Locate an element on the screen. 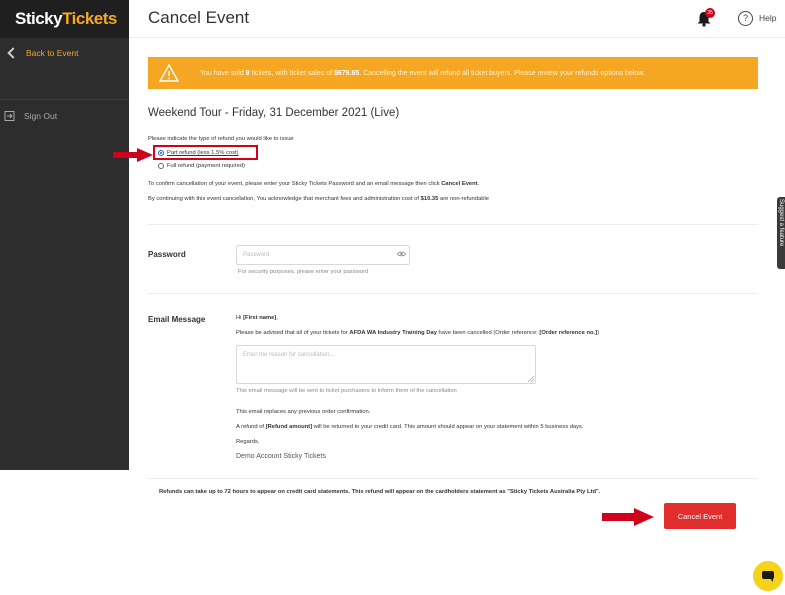 This screenshot has width=785, height=595. sidebar-divider is located at coordinates (64, 99).